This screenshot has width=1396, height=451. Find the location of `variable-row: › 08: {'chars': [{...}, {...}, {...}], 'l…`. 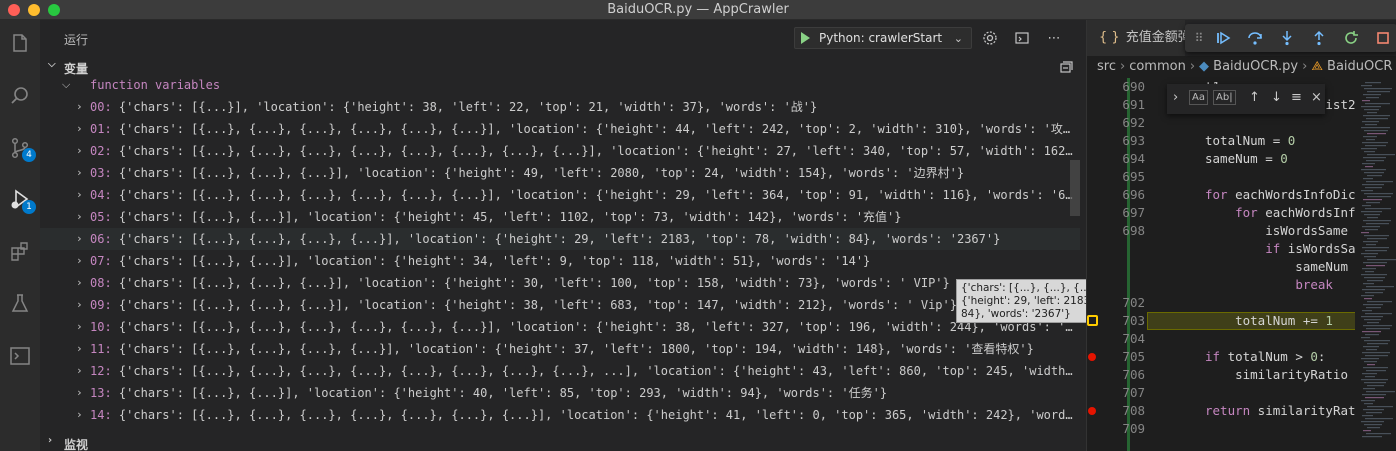

variable-row: › 08: {'chars': [{...}, {...}, {...}], 'l… is located at coordinates (560, 283).